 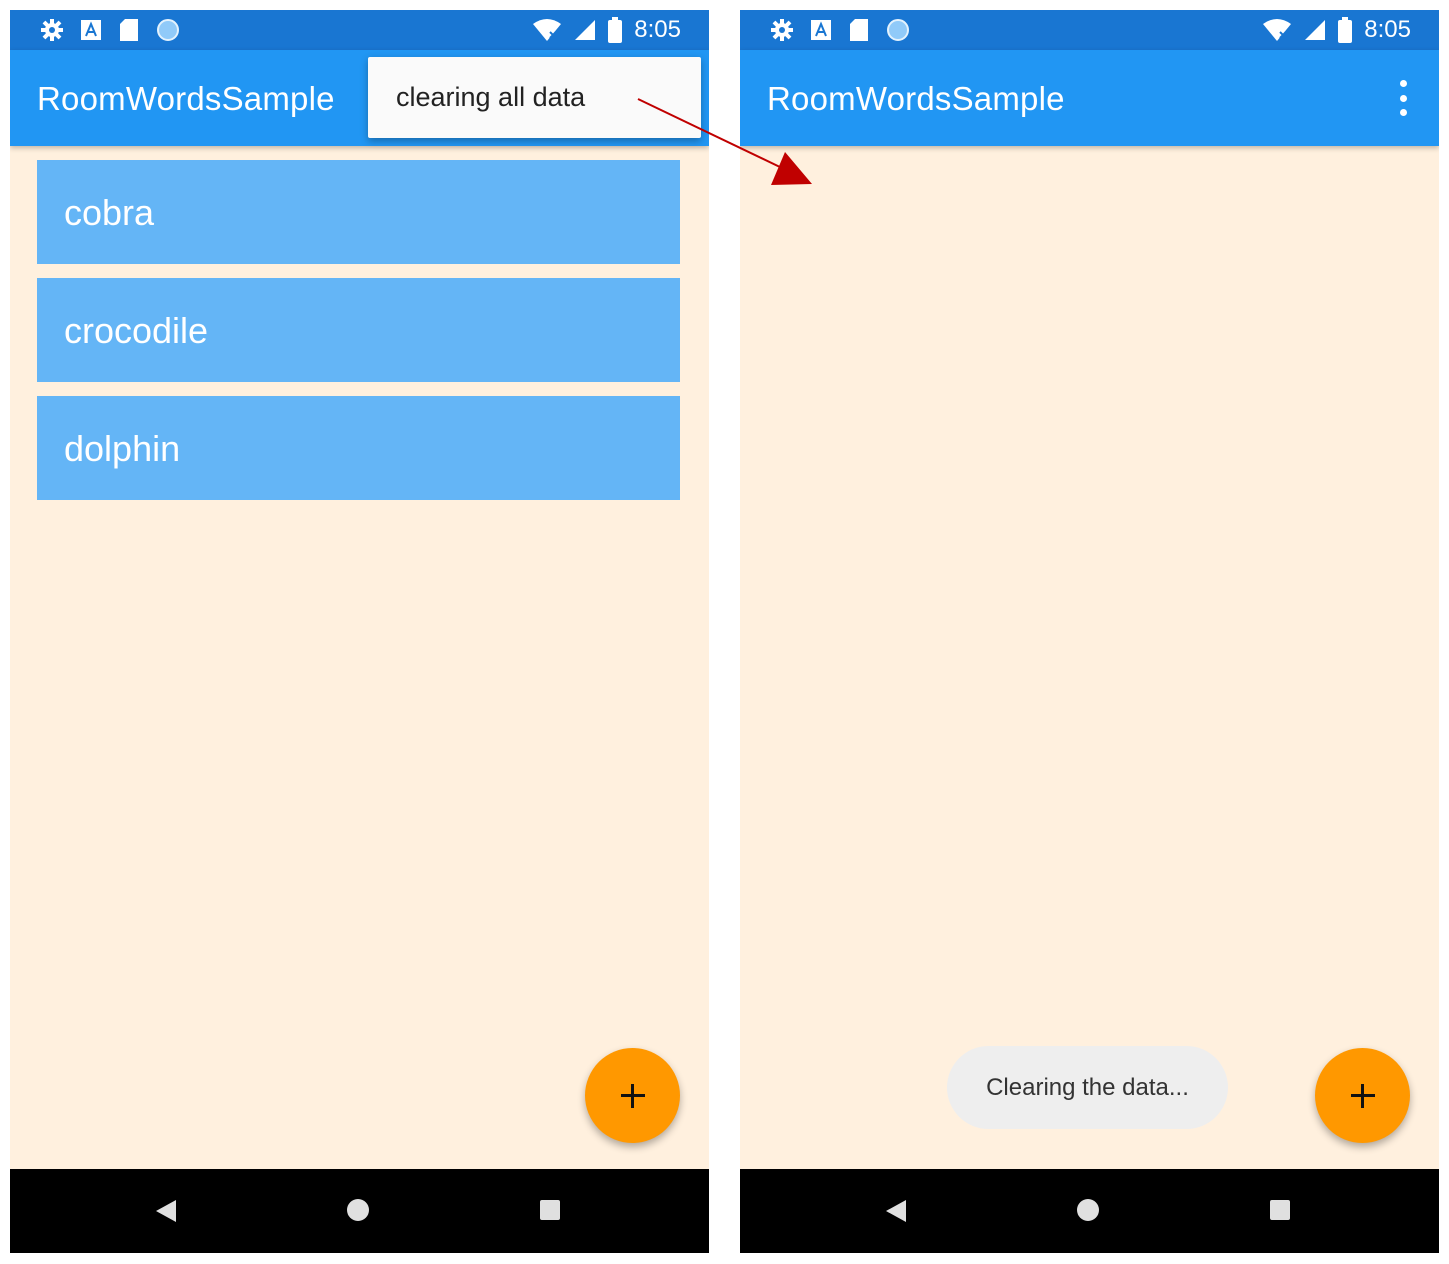 What do you see at coordinates (1089, 98) in the screenshot?
I see `app-bar: RoomWordsSample` at bounding box center [1089, 98].